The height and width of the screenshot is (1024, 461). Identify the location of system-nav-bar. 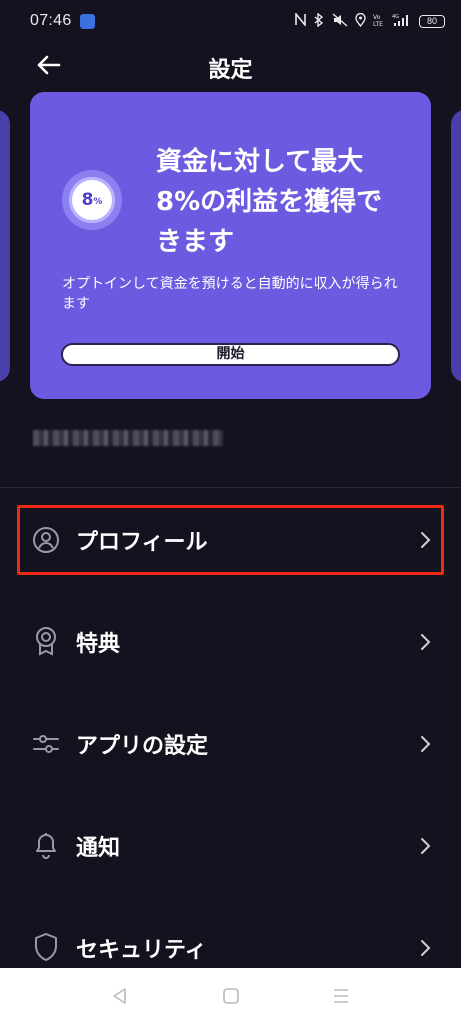
(230, 996).